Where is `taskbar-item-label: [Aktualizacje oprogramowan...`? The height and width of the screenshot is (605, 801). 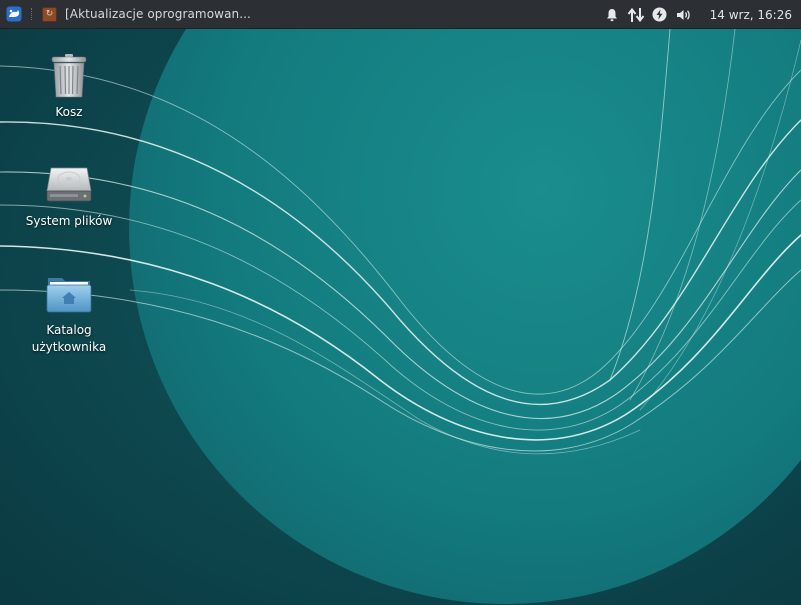
taskbar-item-label: [Aktualizacje oprogramowan... is located at coordinates (158, 14).